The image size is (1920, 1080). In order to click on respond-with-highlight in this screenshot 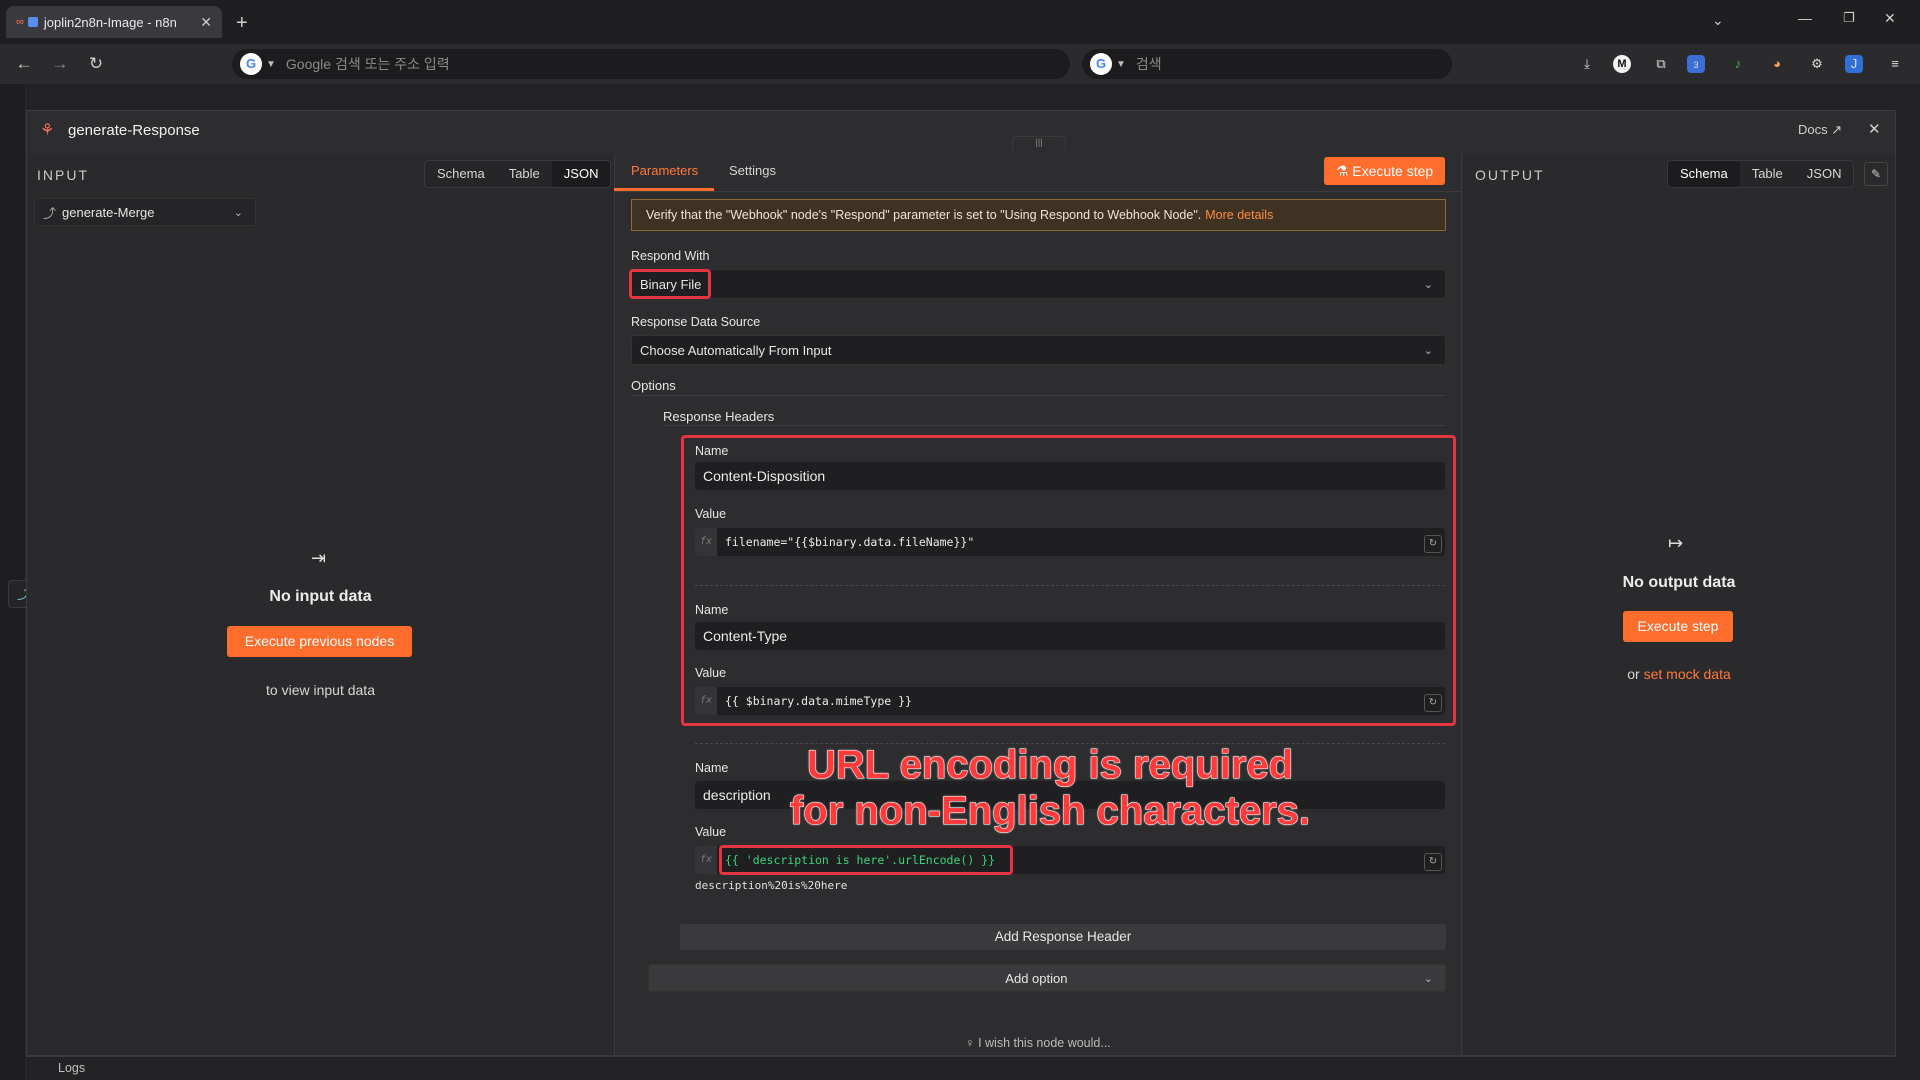, I will do `click(670, 284)`.